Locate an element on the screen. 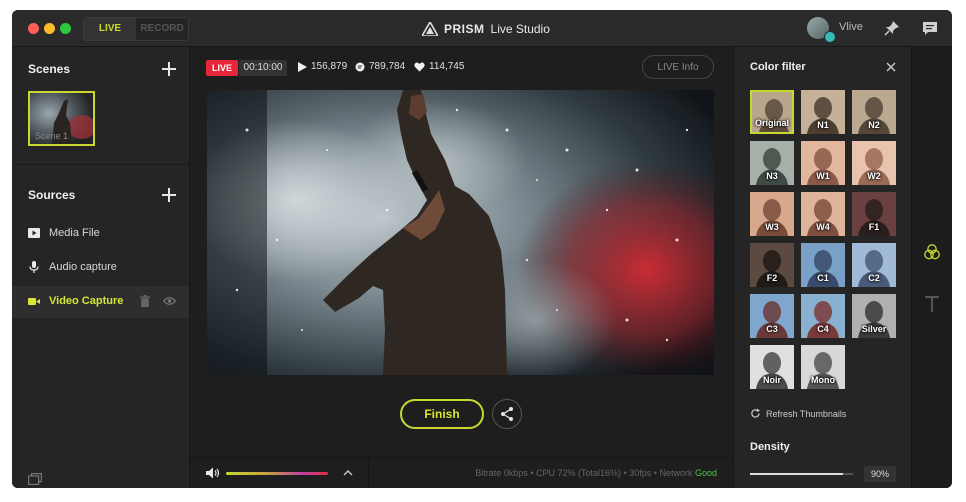 The width and height of the screenshot is (966, 502). add-source-button is located at coordinates (169, 195).